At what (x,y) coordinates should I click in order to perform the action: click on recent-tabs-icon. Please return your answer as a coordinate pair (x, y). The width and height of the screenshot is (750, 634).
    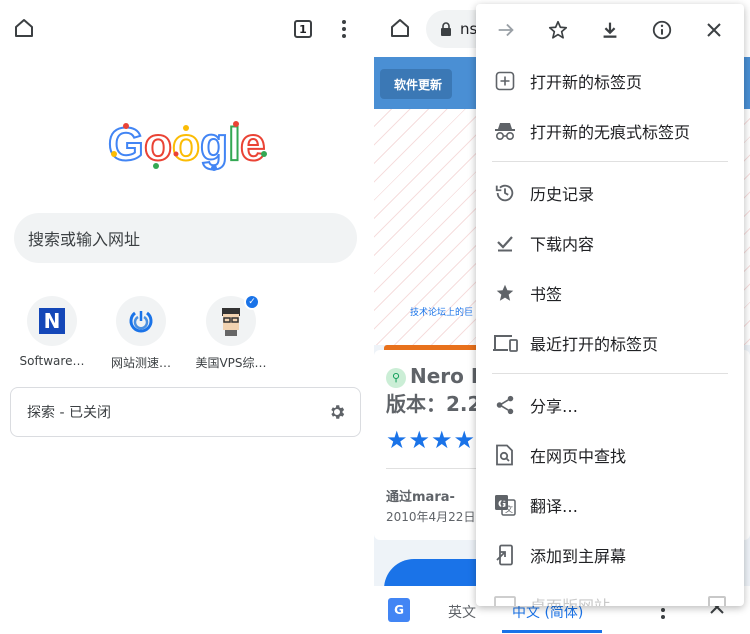
    Looking at the image, I should click on (505, 343).